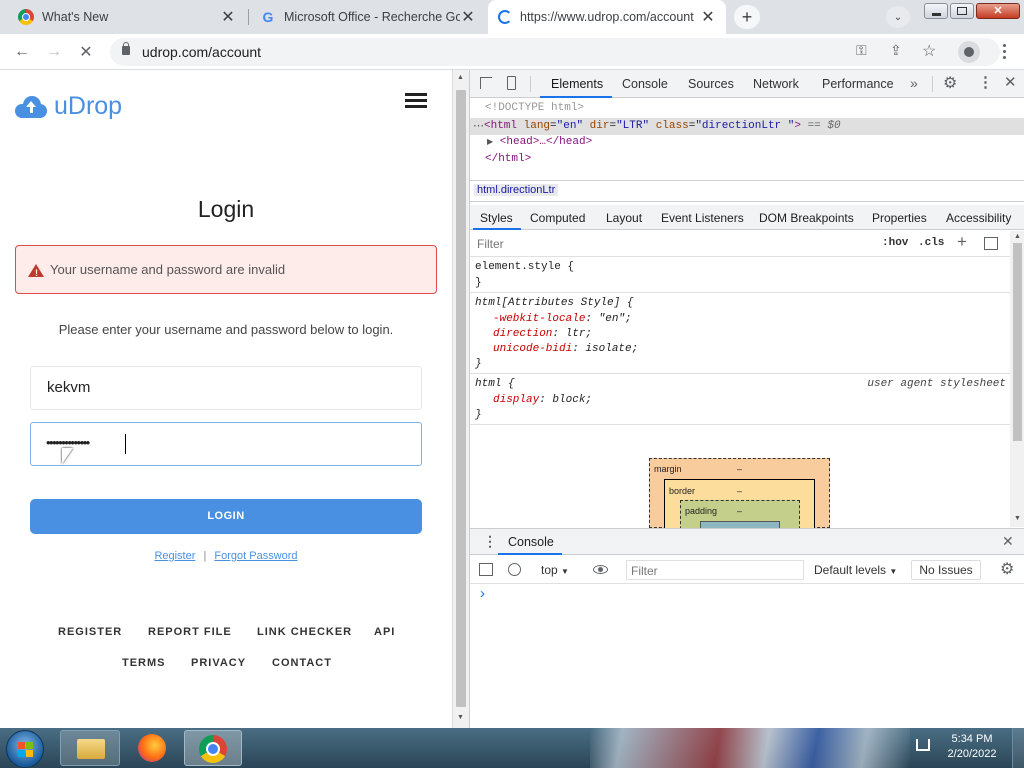 The image size is (1024, 768). What do you see at coordinates (174, 556) in the screenshot?
I see `register-link: Register` at bounding box center [174, 556].